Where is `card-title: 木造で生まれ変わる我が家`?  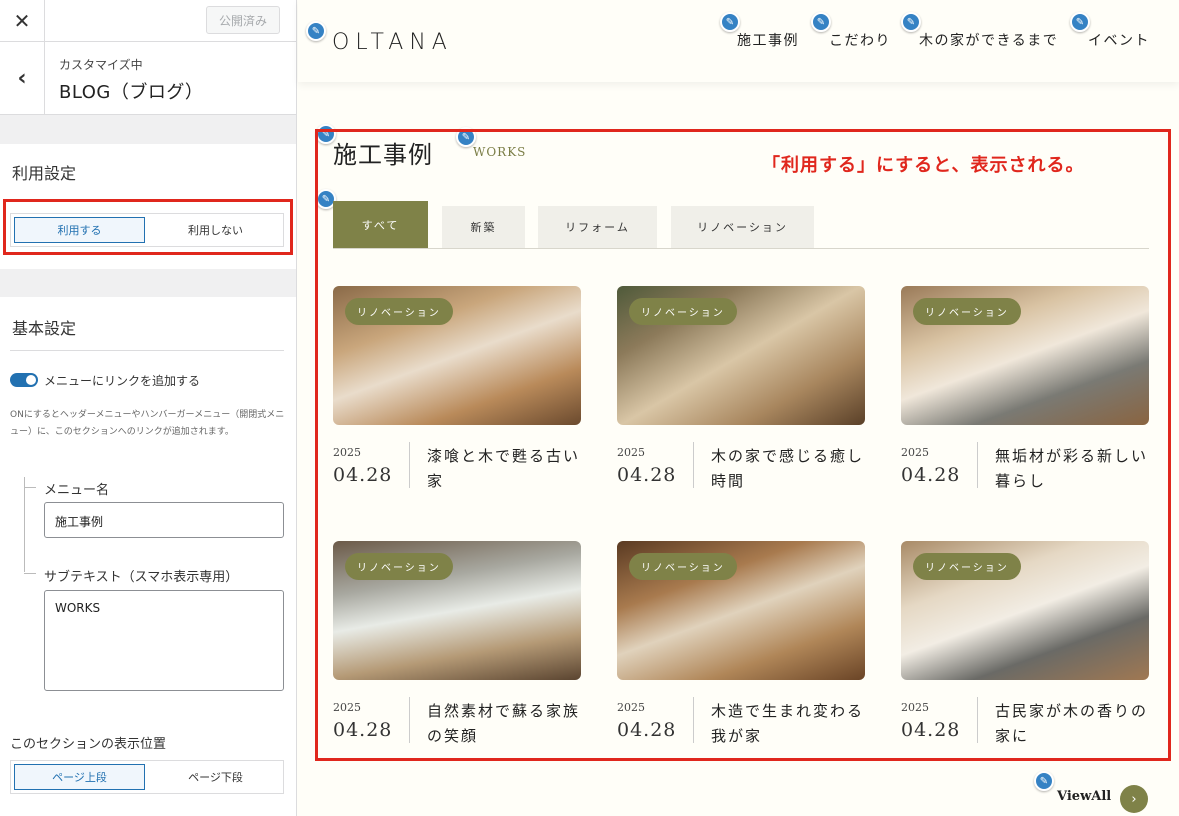
card-title: 木造で生まれ変わる我が家 is located at coordinates (791, 724).